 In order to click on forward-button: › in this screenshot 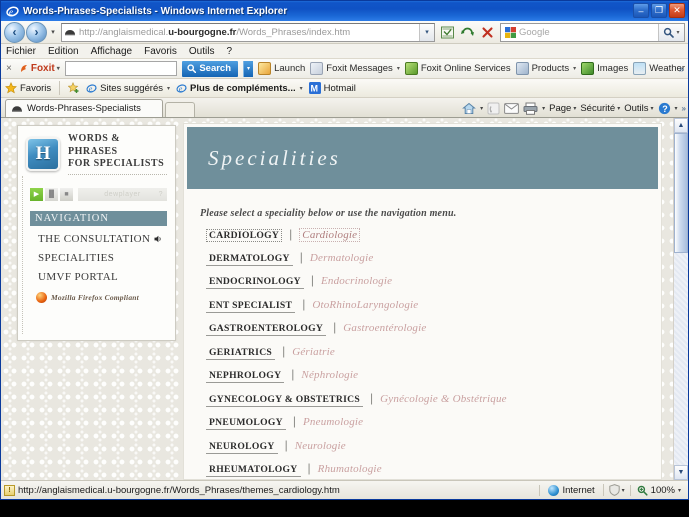, I will do `click(36, 32)`.